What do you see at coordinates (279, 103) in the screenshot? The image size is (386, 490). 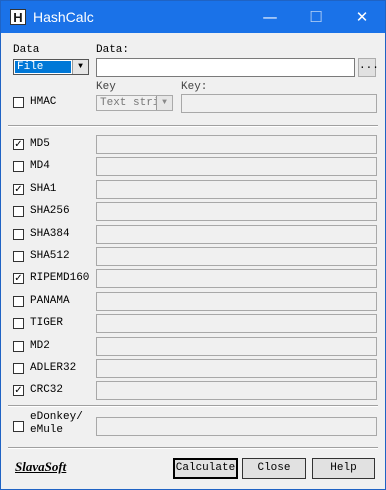 I see `key-input` at bounding box center [279, 103].